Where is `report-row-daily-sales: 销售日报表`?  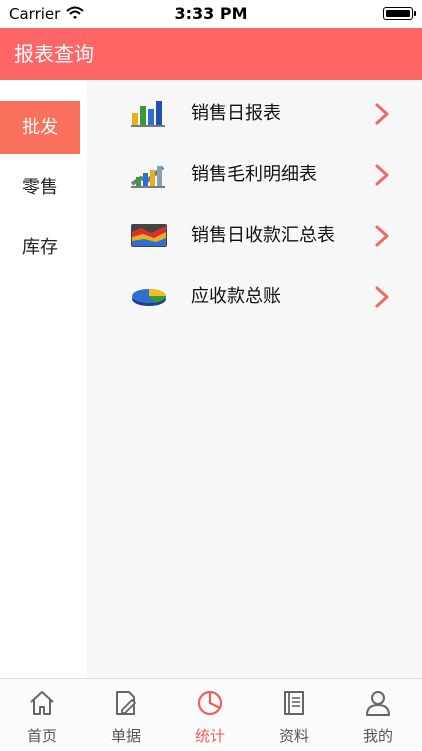 report-row-daily-sales: 销售日报表 is located at coordinates (254, 113).